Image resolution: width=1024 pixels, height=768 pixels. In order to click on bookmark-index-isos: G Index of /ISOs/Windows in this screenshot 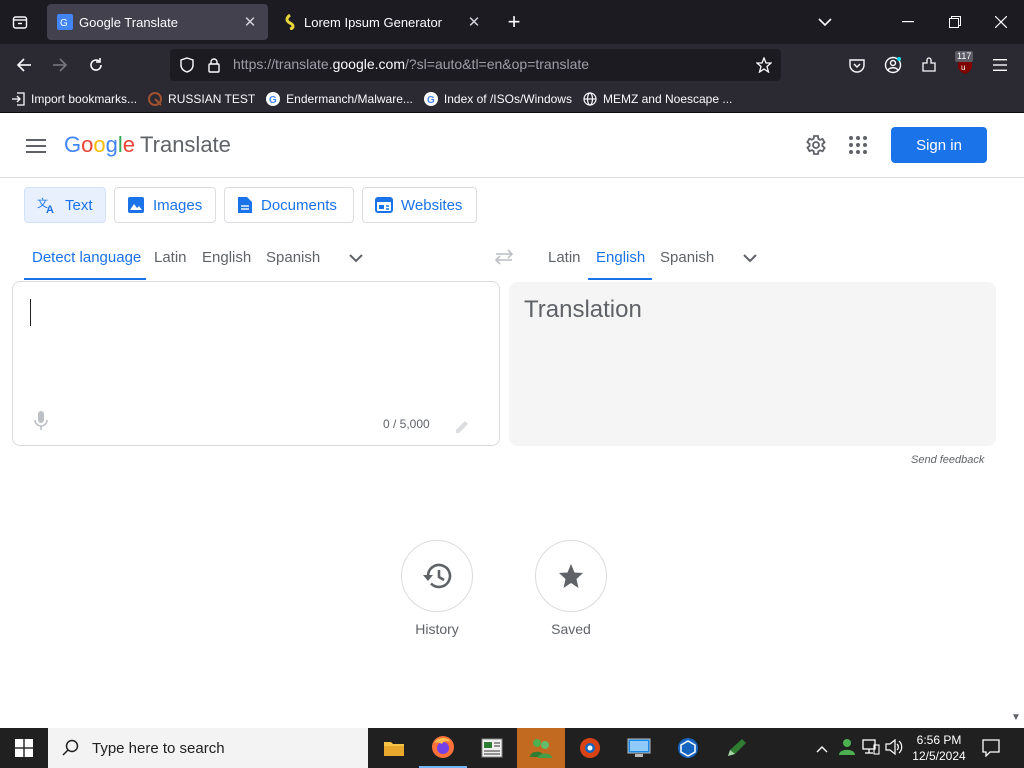, I will do `click(497, 99)`.